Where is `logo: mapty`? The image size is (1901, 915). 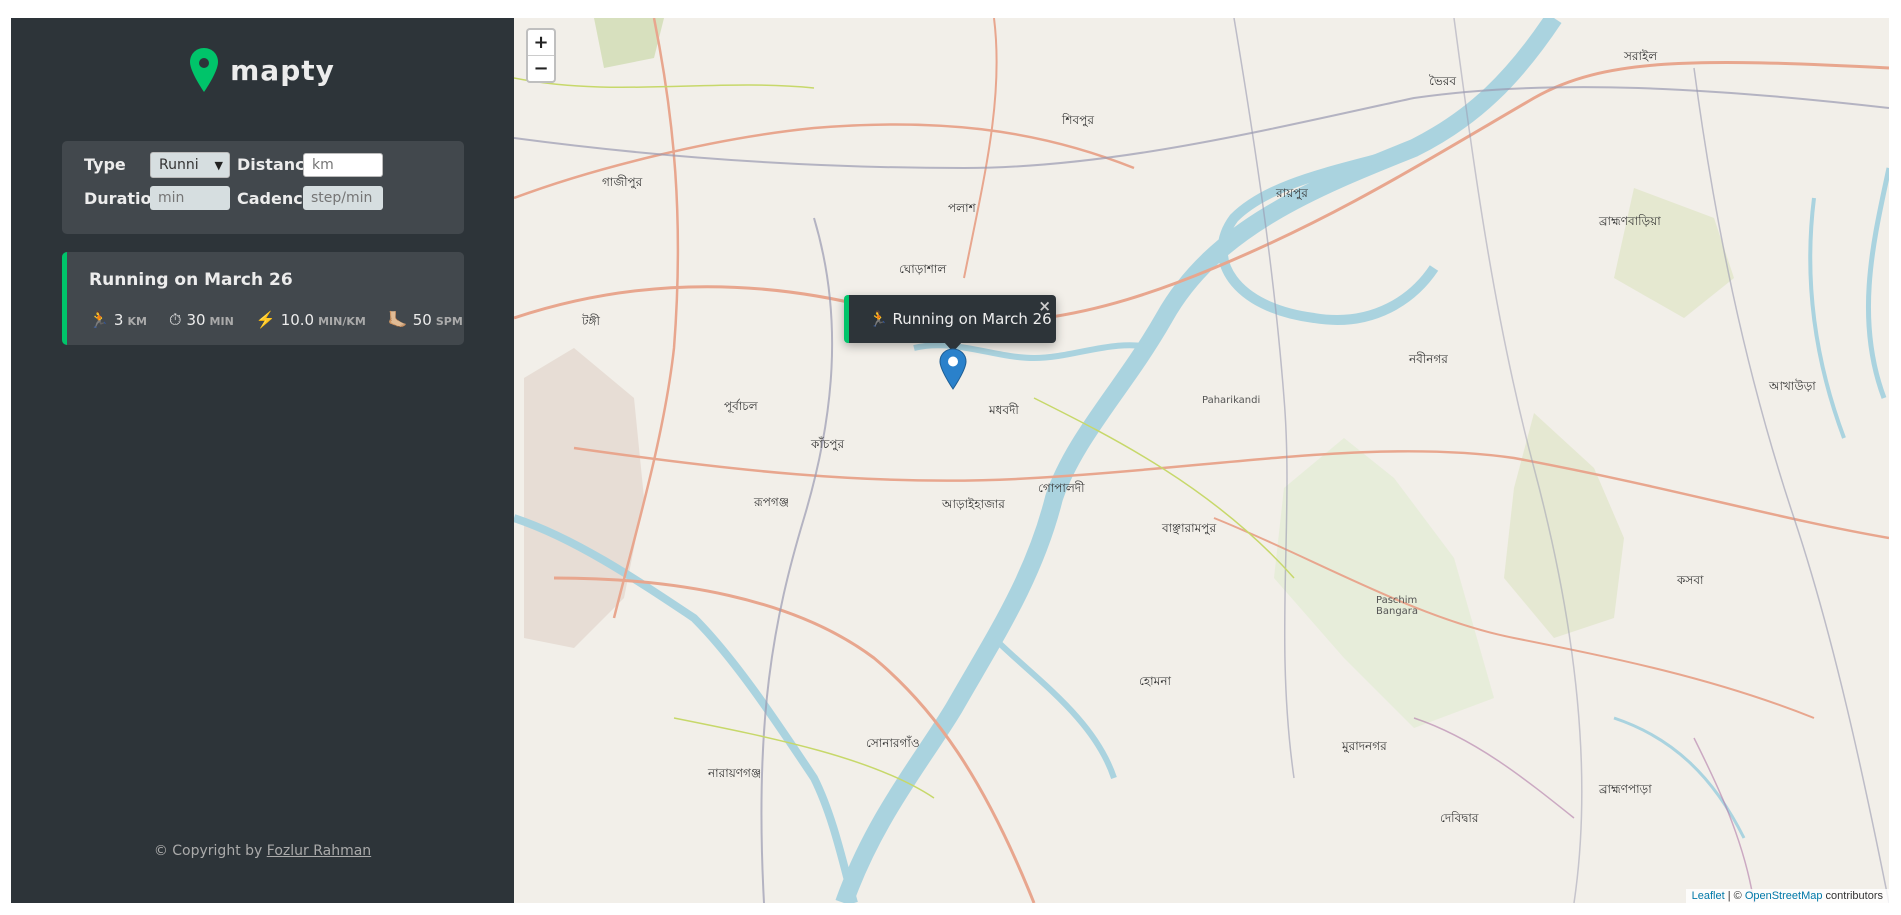 logo: mapty is located at coordinates (262, 70).